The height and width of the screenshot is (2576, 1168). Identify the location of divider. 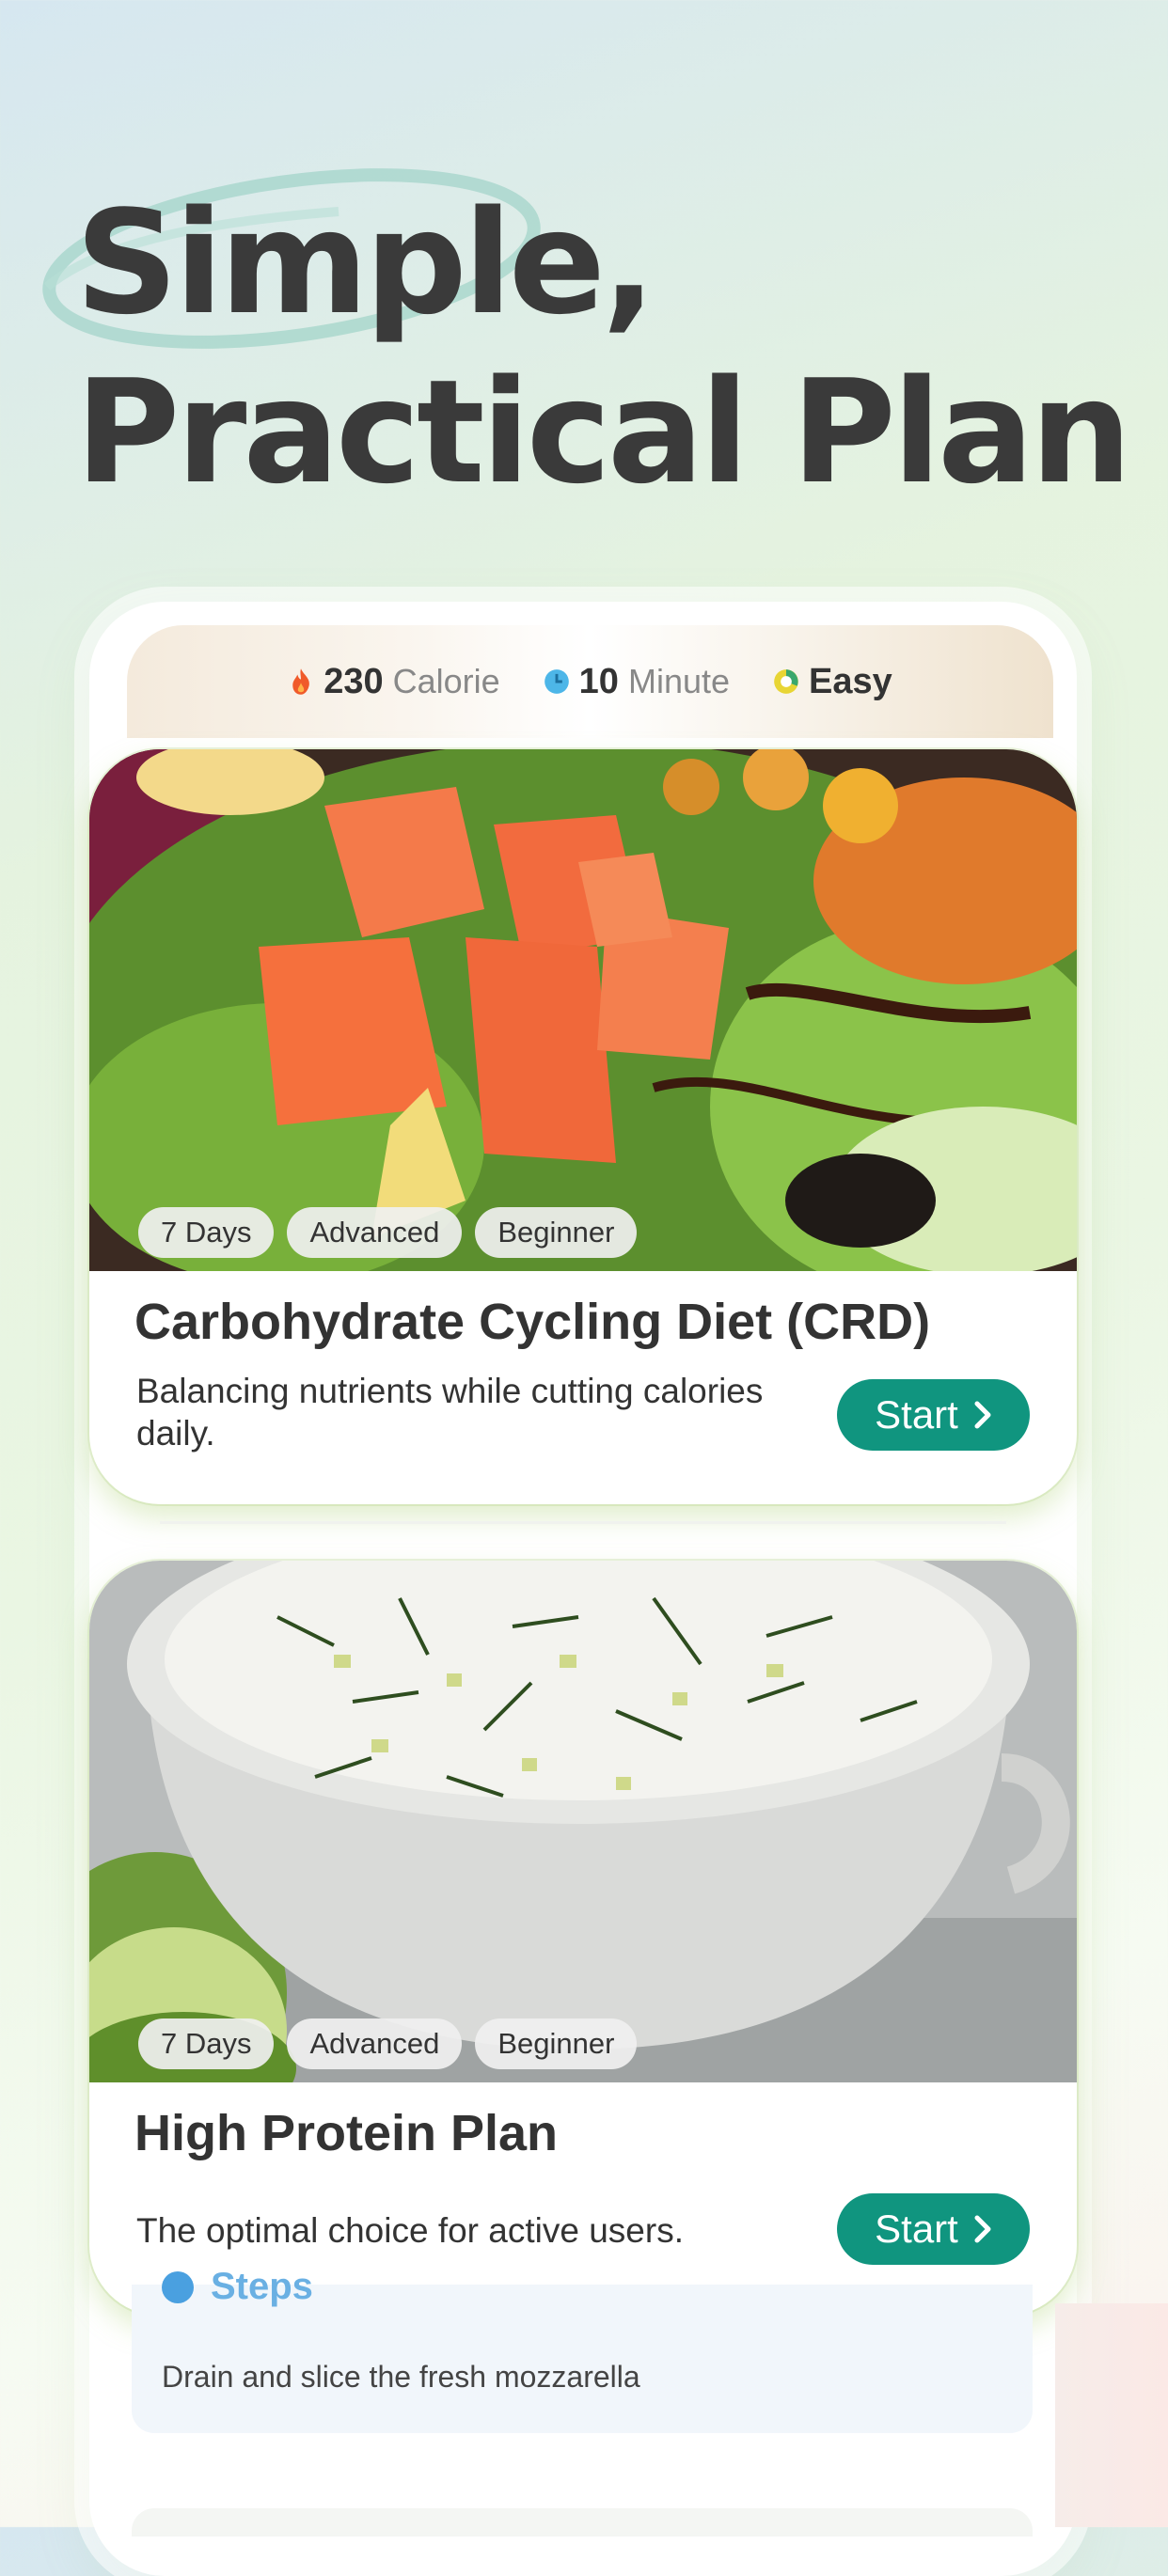
(583, 1522).